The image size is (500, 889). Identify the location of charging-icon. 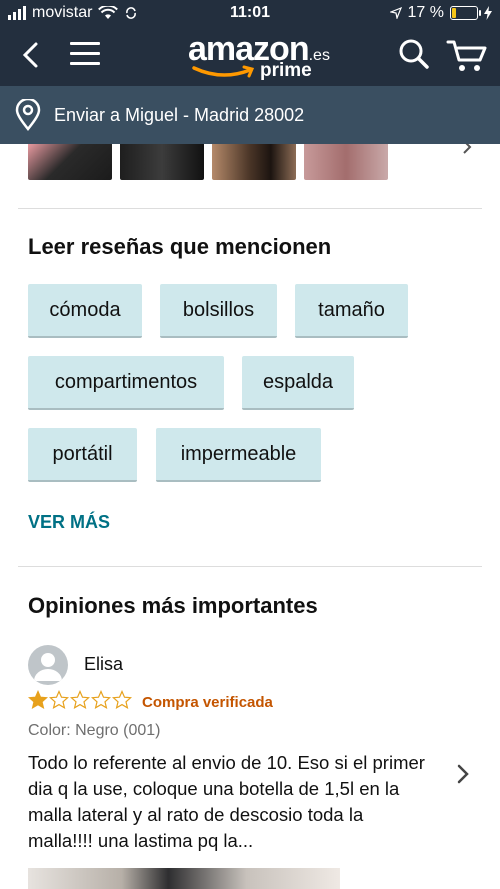
(488, 13).